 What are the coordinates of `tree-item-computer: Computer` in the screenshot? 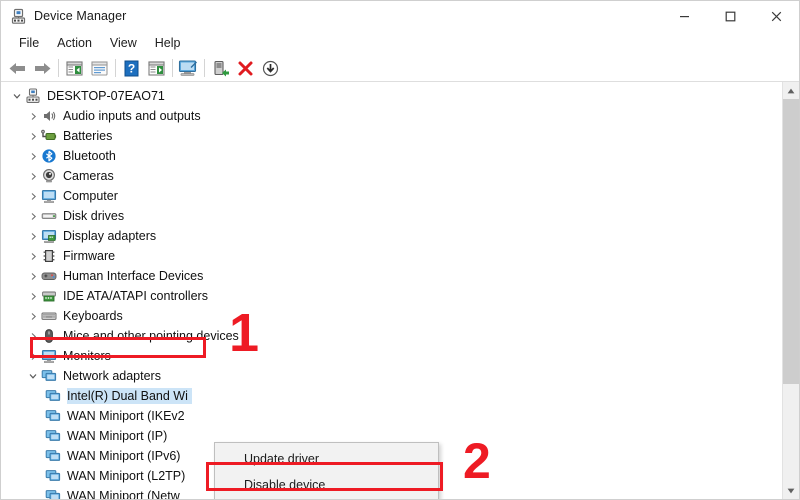 It's located at (391, 196).